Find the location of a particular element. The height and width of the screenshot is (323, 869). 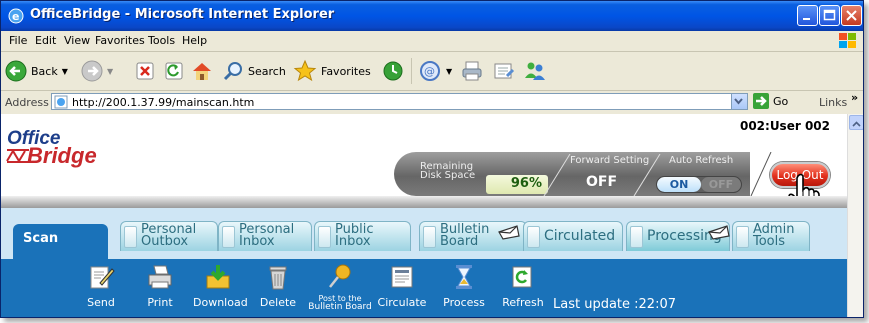

trash-icon is located at coordinates (278, 278).